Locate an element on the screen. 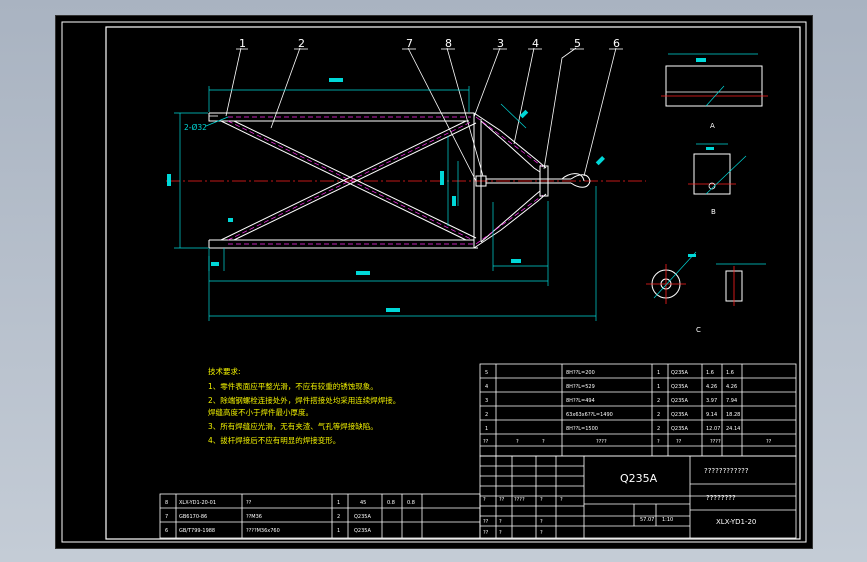 The image size is (867, 562). material-label: Q235A is located at coordinates (639, 478).